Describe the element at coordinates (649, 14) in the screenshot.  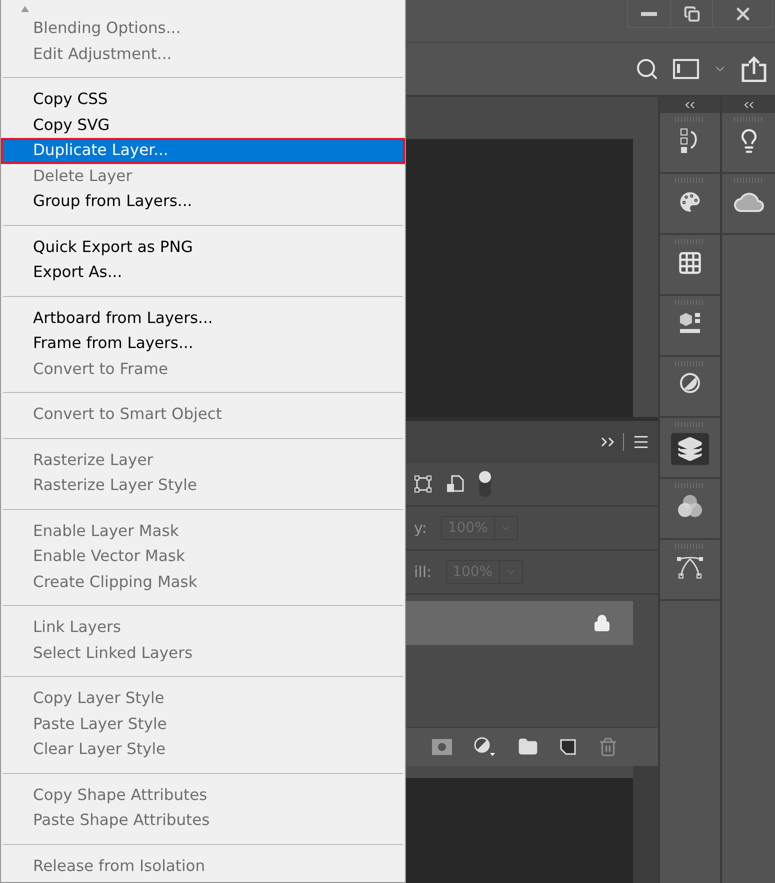
I see `minimize-icon` at that location.